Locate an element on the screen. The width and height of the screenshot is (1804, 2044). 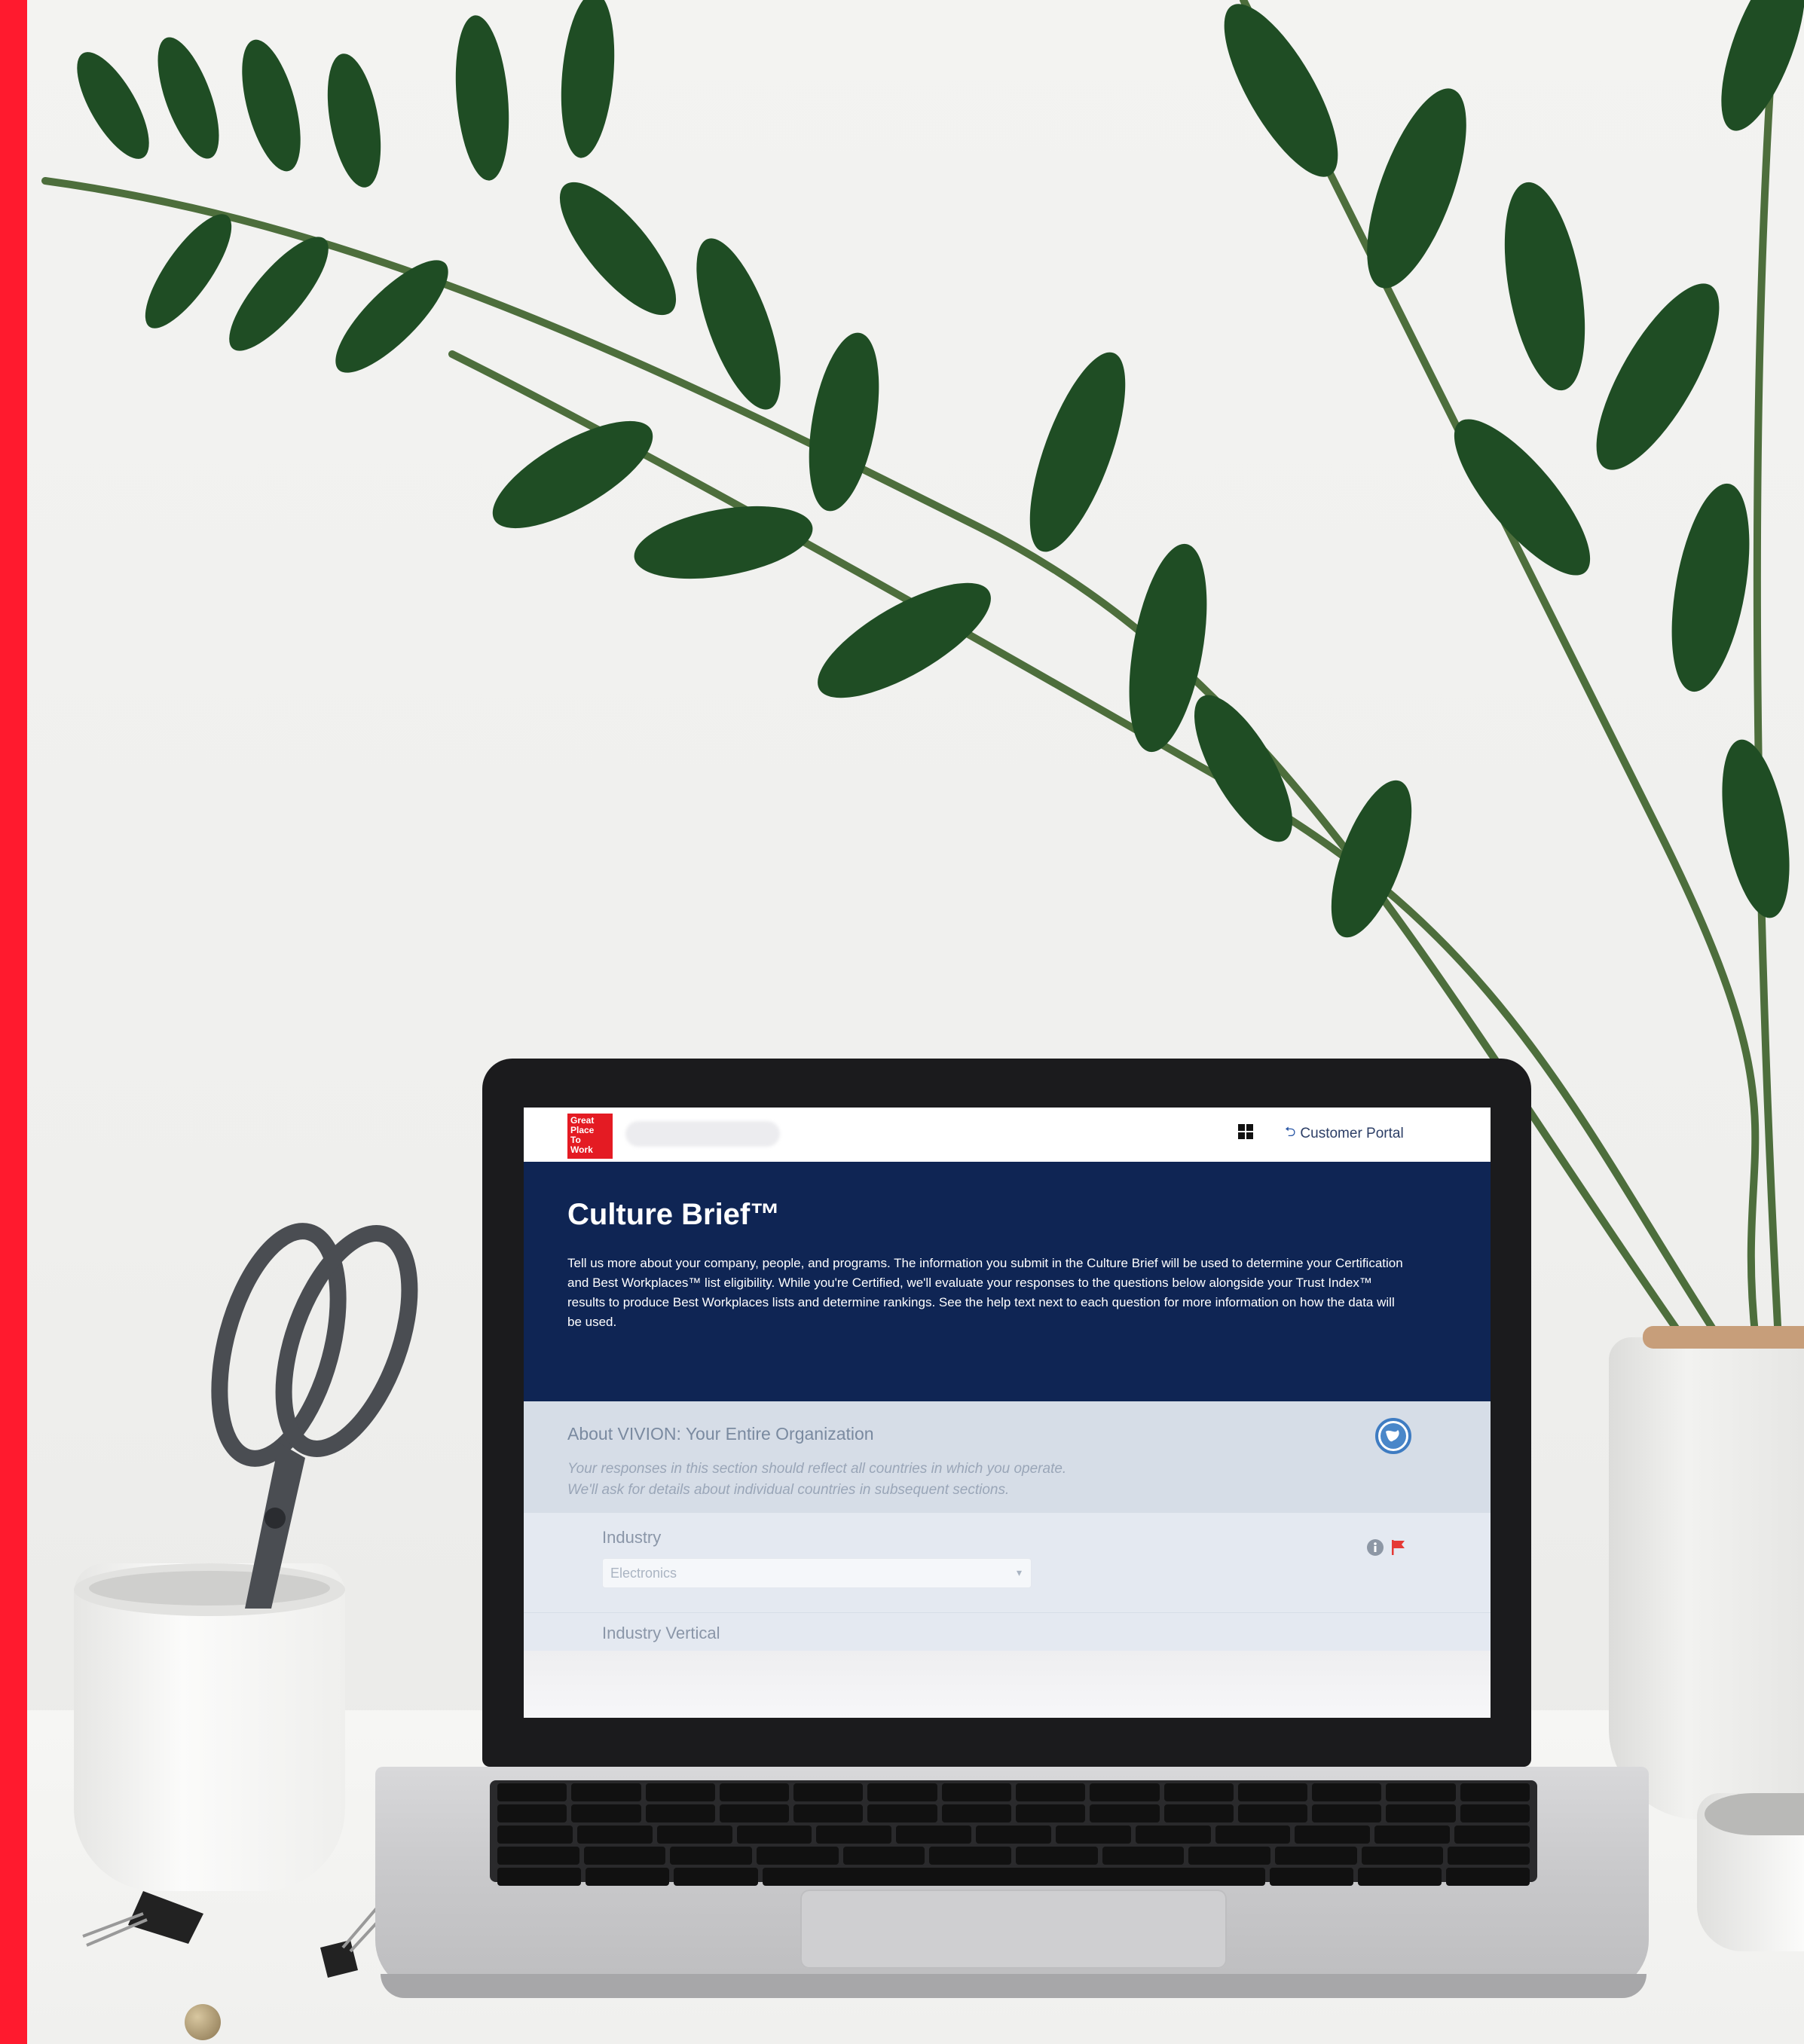
scissors is located at coordinates (314, 1416).